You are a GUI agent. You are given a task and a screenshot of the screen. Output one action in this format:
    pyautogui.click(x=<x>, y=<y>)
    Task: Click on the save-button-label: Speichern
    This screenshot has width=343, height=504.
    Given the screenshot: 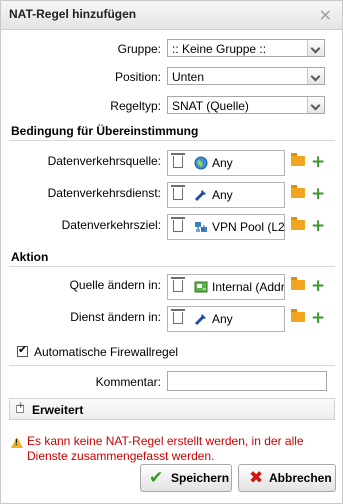 What is the action you would take?
    pyautogui.click(x=200, y=478)
    